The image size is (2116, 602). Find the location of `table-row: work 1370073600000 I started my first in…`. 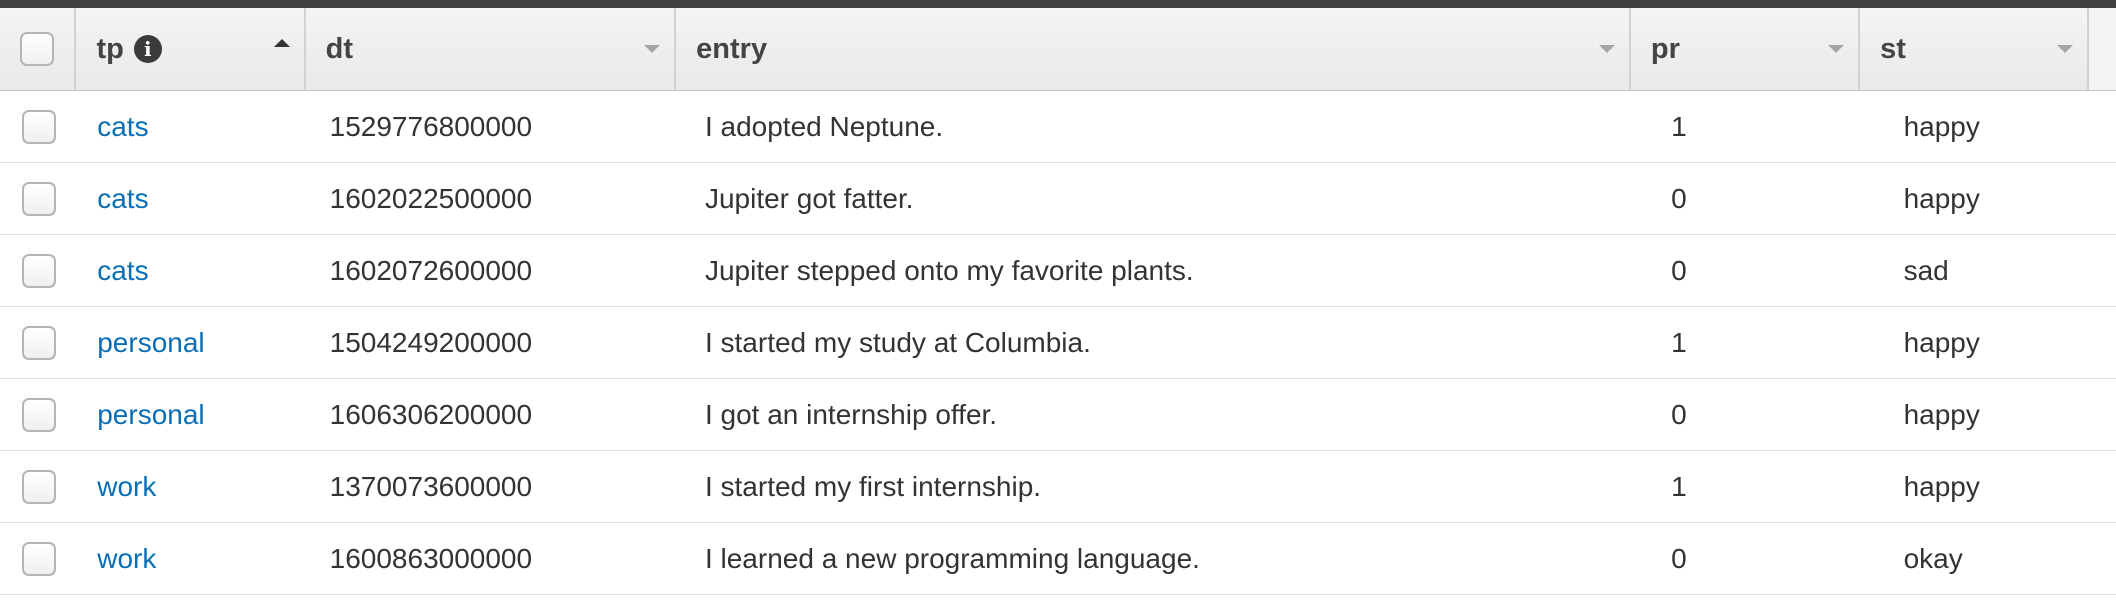

table-row: work 1370073600000 I started my first in… is located at coordinates (1058, 487).